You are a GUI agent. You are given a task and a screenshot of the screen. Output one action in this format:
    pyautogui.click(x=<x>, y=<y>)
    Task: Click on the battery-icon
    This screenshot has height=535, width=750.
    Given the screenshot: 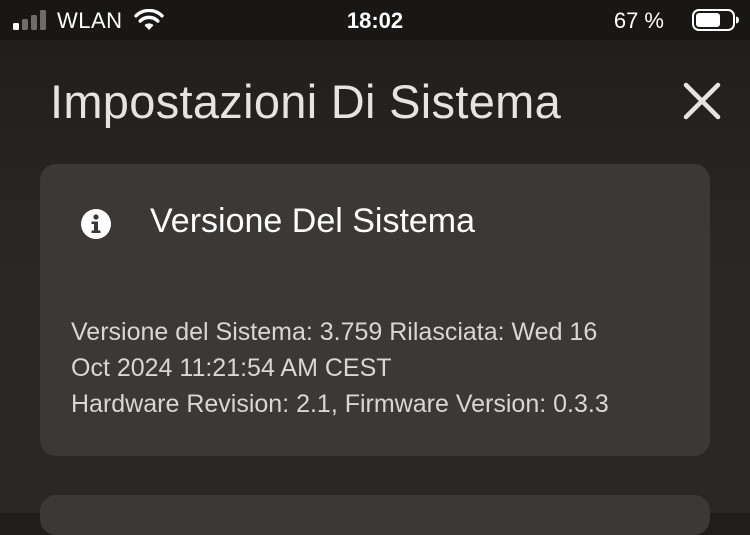 What is the action you would take?
    pyautogui.click(x=715, y=20)
    